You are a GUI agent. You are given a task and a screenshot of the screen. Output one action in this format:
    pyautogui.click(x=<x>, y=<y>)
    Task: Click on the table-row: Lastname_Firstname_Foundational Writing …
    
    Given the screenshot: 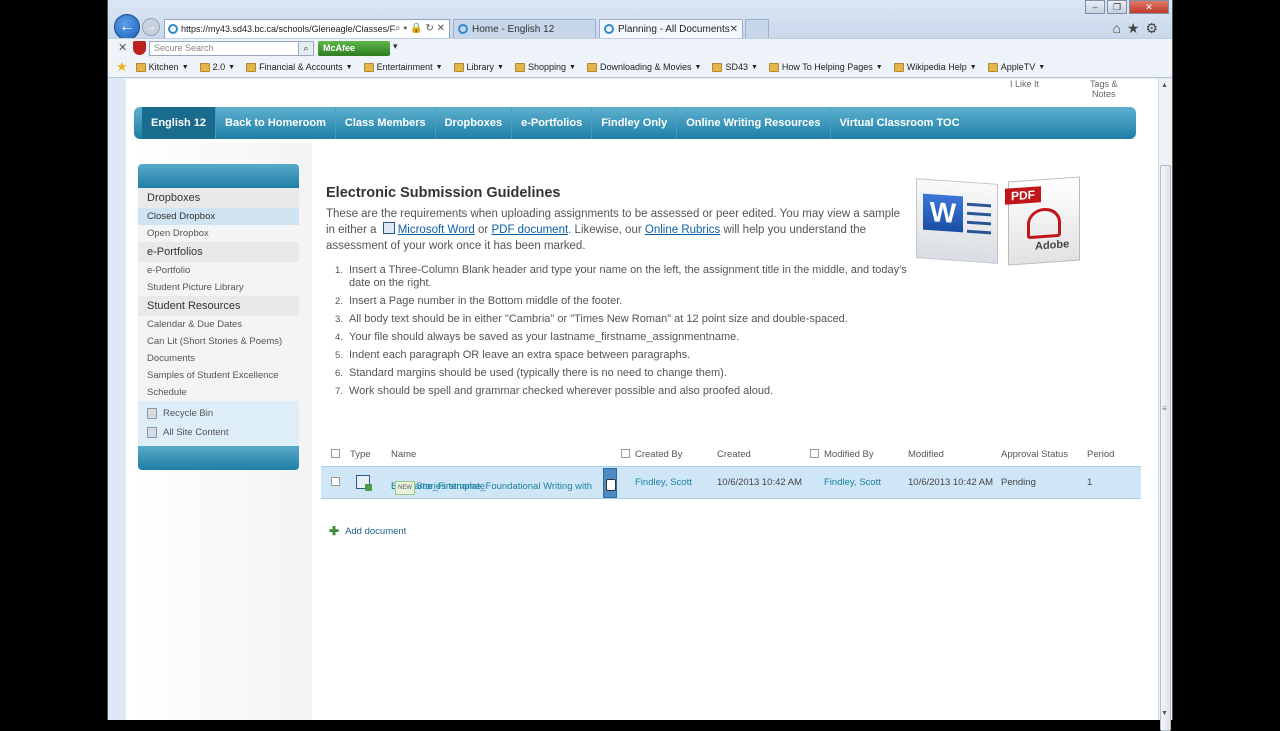 What is the action you would take?
    pyautogui.click(x=731, y=482)
    